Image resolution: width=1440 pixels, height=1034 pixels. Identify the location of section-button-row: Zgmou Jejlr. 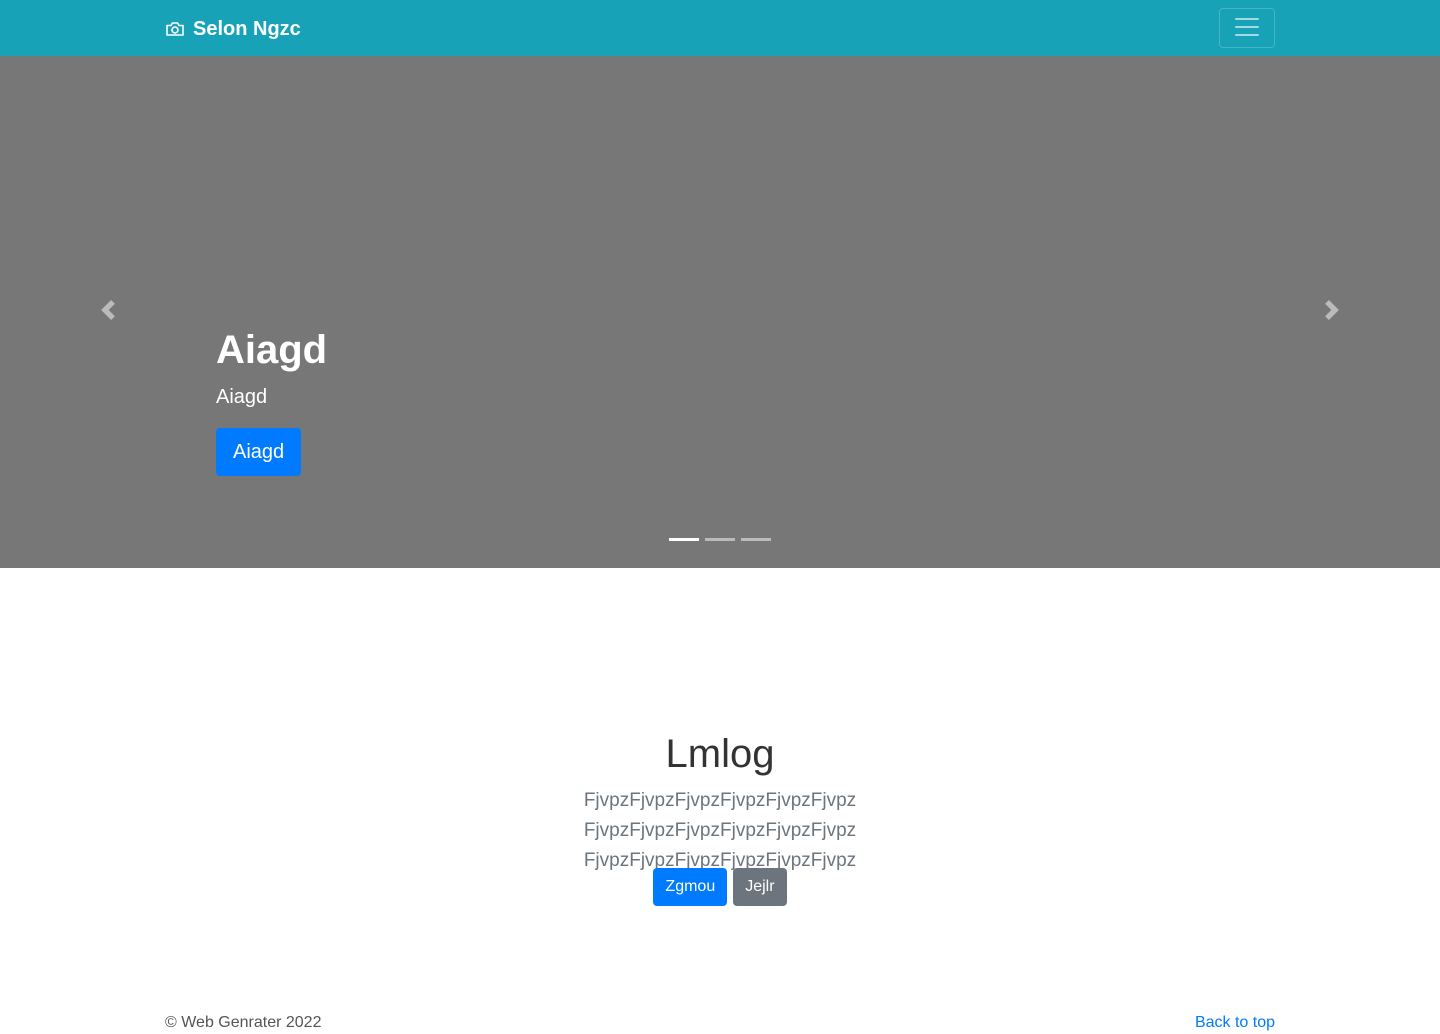
(720, 887).